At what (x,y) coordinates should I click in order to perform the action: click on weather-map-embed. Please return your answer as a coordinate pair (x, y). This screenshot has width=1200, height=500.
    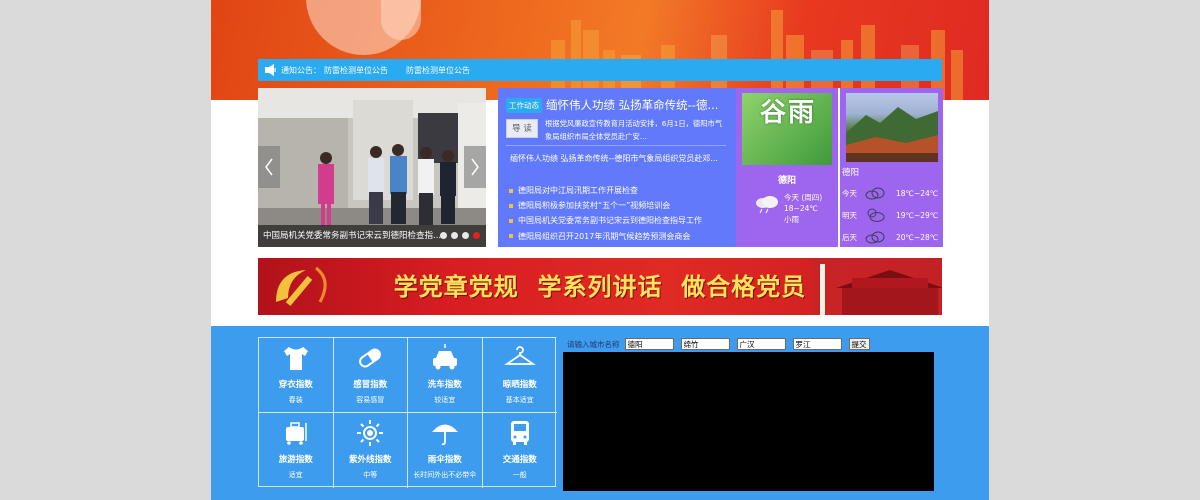
    Looking at the image, I should click on (748, 421).